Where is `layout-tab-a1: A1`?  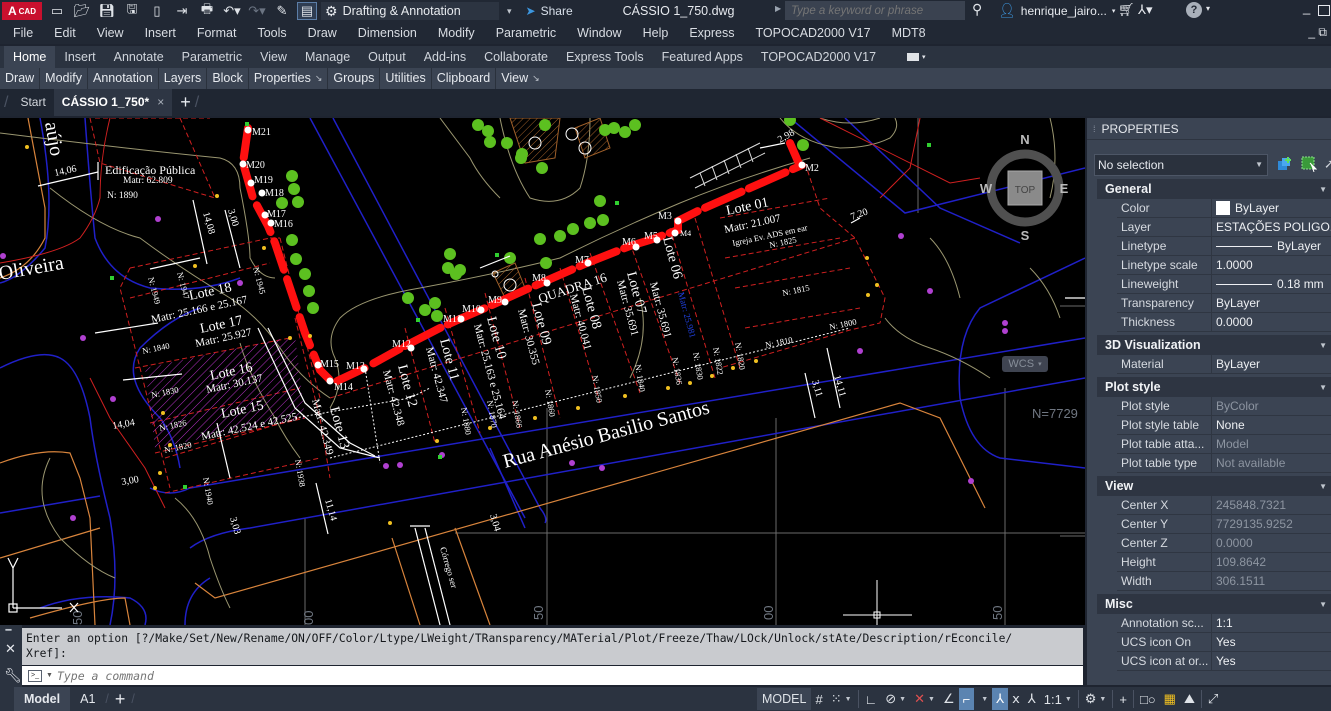
layout-tab-a1: A1 is located at coordinates (87, 699).